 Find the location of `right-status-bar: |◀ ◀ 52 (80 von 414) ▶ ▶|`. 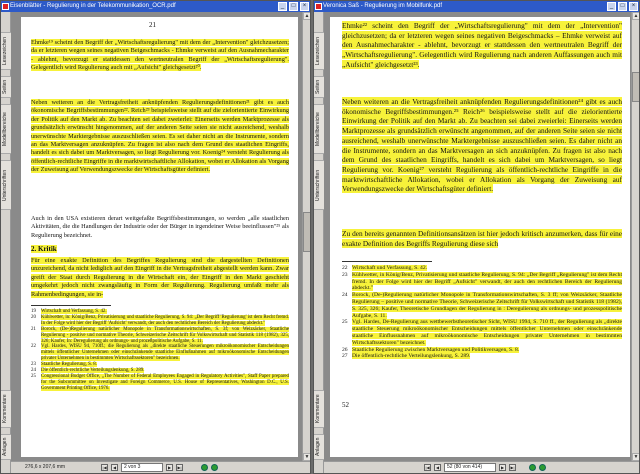

right-status-bar: |◀ ◀ 52 (80 von 414) ▶ ▶| is located at coordinates (481, 467).